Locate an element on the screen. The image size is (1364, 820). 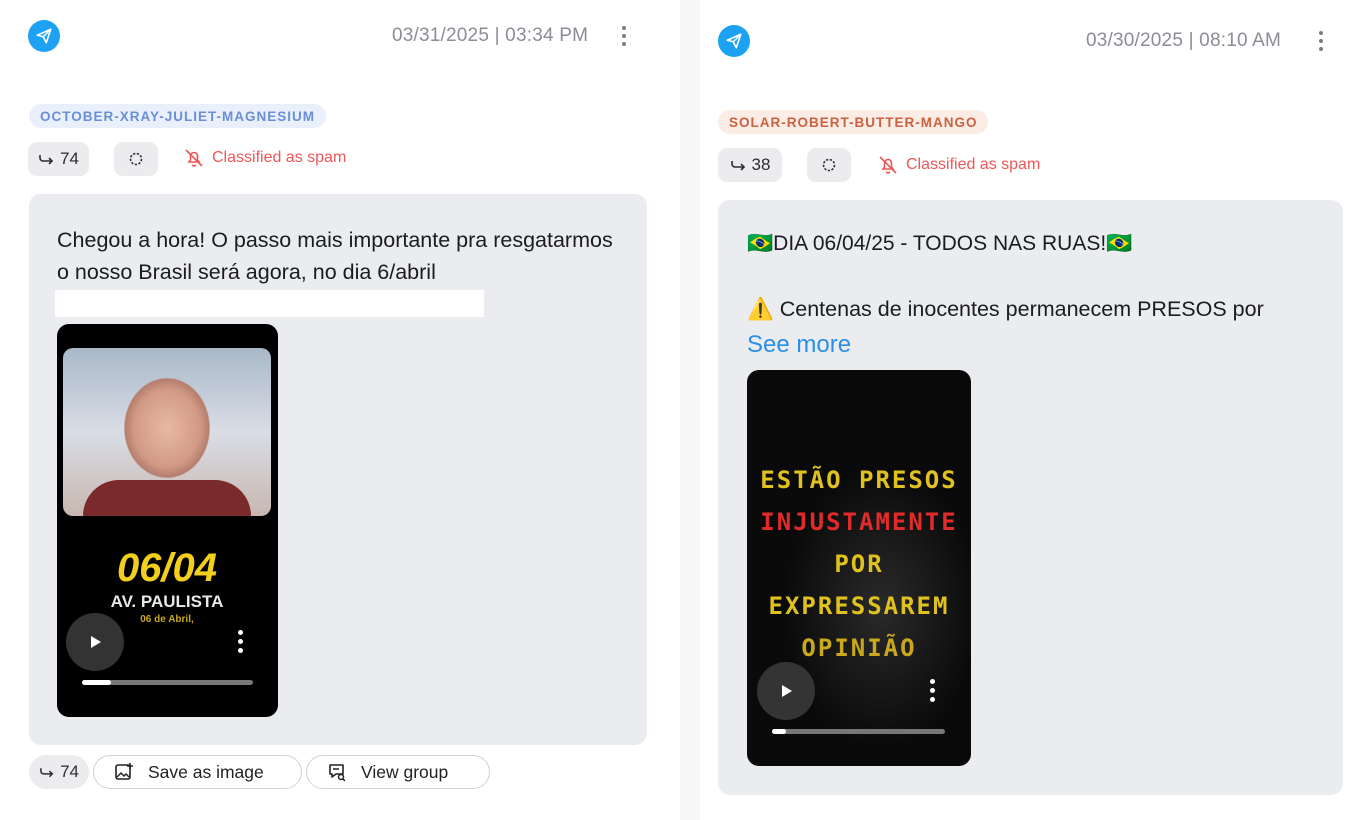
message-line-title: 🇧🇷DIA 06/04/25 - TODOS NAS RUAS!🇧🇷 is located at coordinates (940, 243).